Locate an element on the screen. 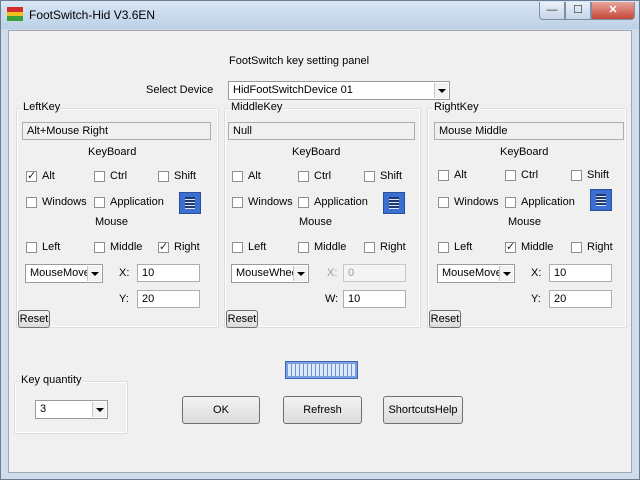 The image size is (640, 480). panel-title: FootSwitch key setting panel is located at coordinates (299, 61).